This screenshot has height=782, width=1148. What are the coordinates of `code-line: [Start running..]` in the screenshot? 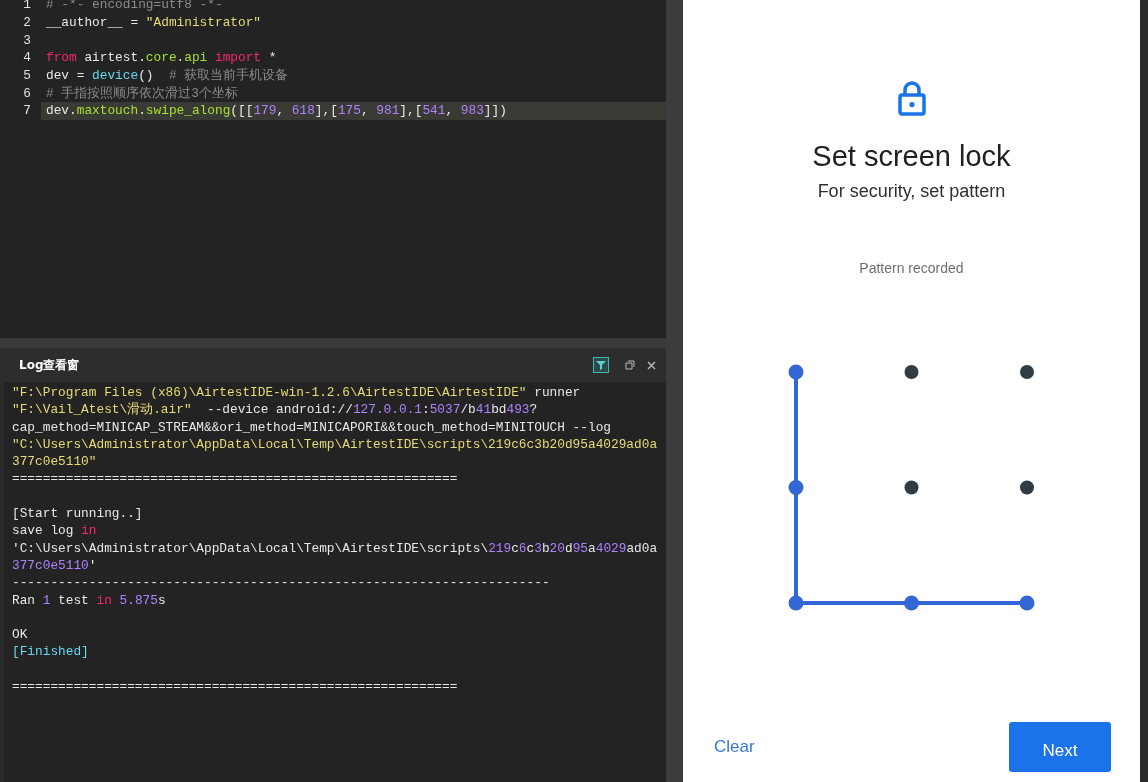 It's located at (77, 514).